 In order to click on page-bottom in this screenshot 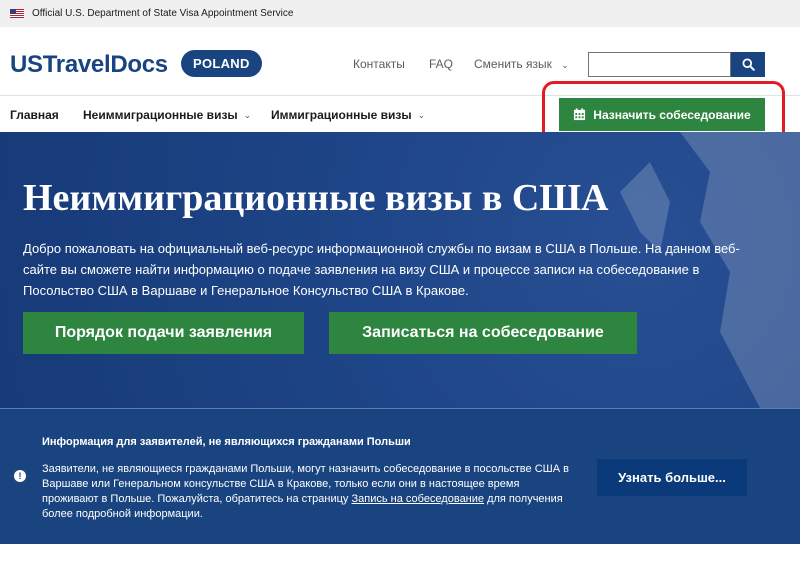, I will do `click(400, 557)`.